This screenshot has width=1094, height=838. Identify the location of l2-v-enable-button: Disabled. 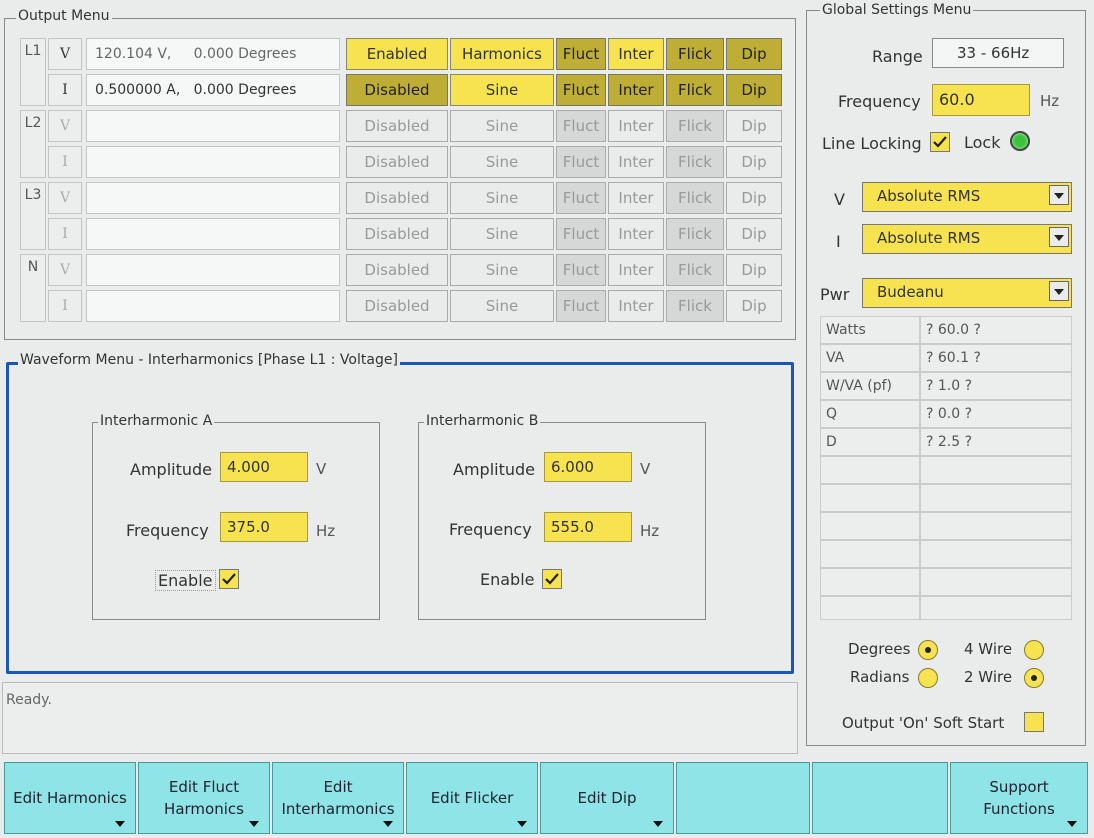
(397, 126).